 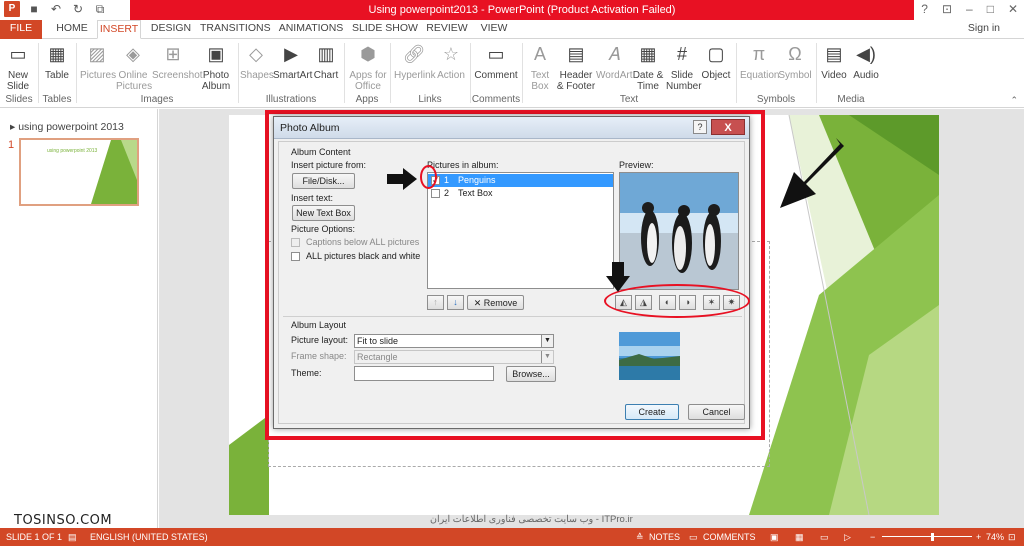 What do you see at coordinates (72, 29) in the screenshot?
I see `tab-home: HOME` at bounding box center [72, 29].